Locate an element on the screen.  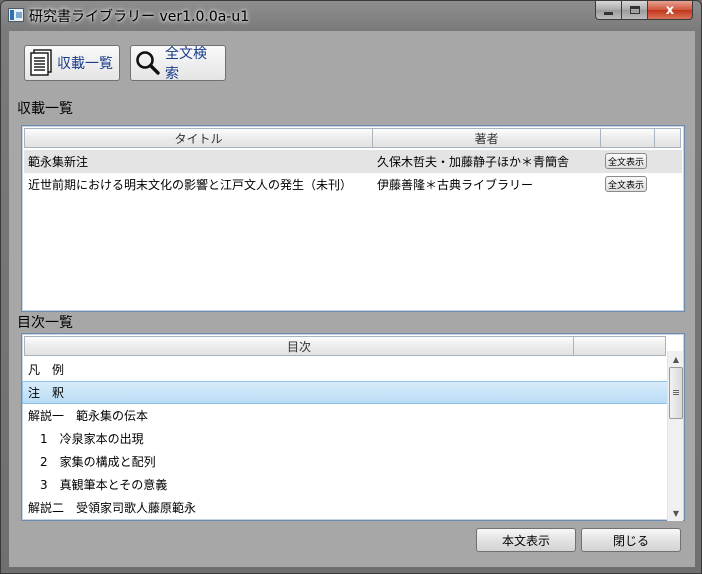
toc-item: 解説二 受領家司歌人藤原範永 is located at coordinates (345, 507).